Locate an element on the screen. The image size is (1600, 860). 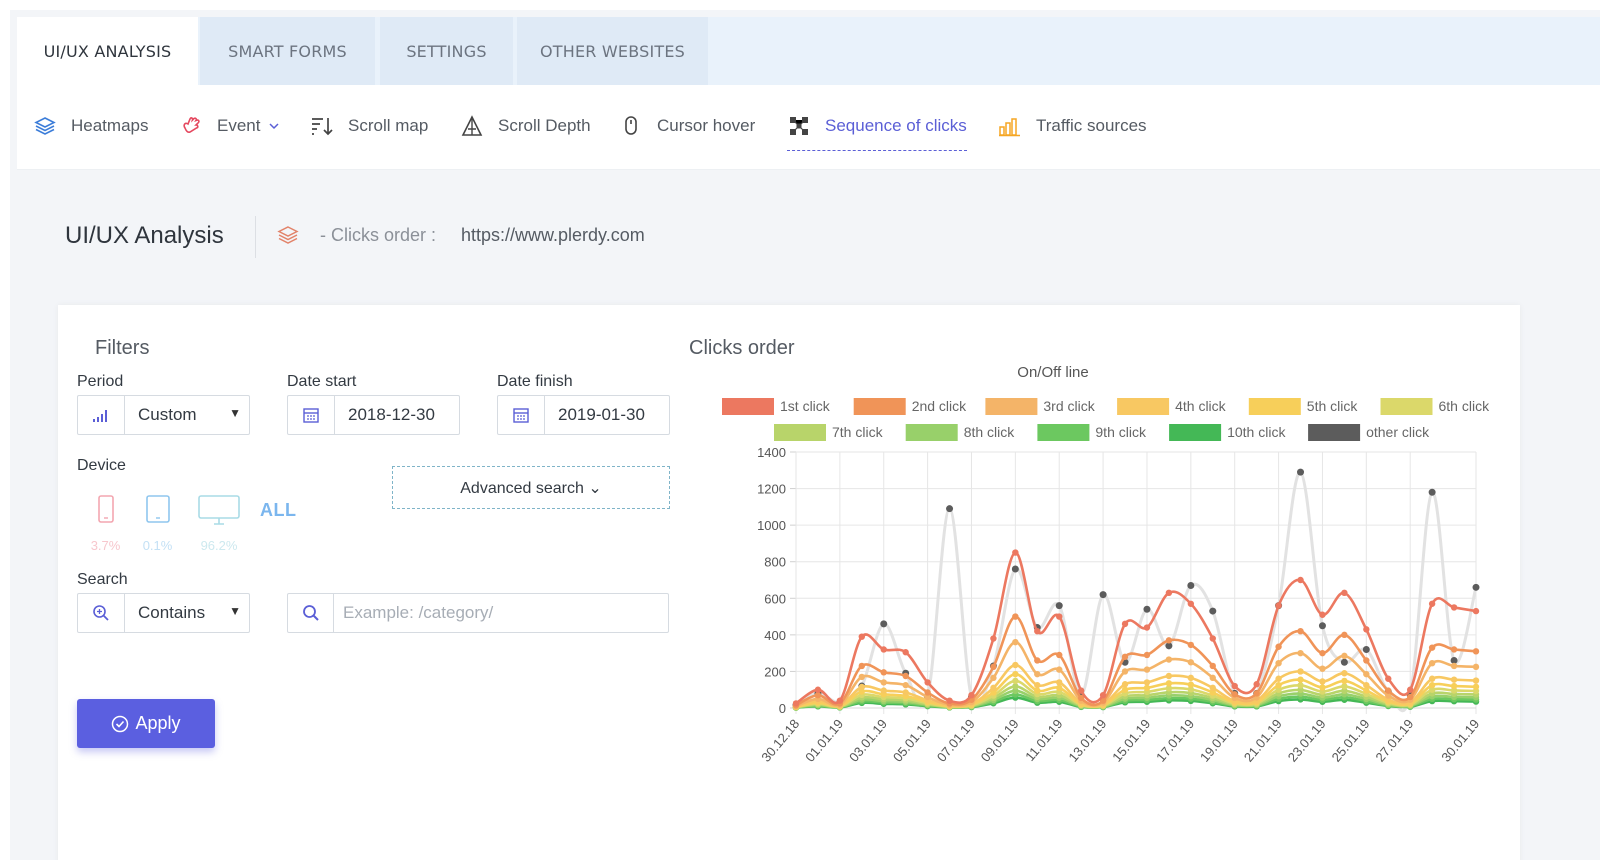
x-tick-label: 01.01.19 is located at coordinates (824, 740).